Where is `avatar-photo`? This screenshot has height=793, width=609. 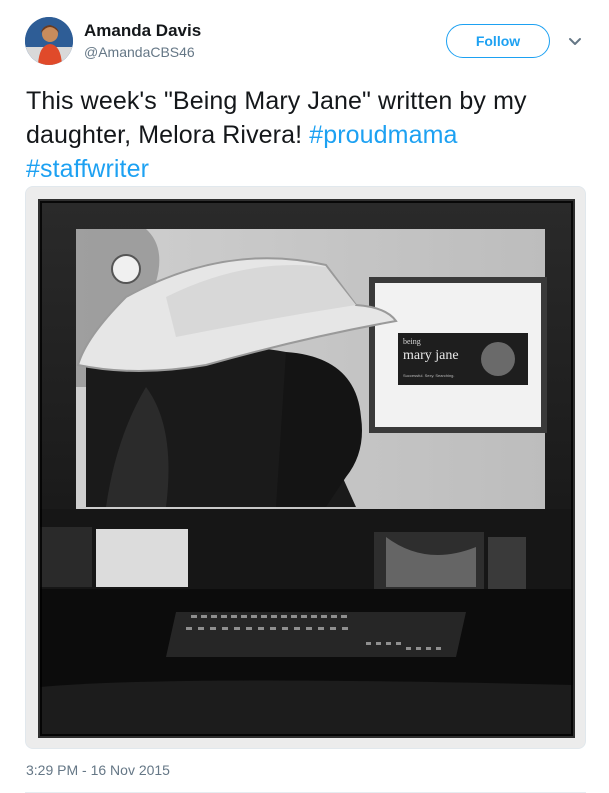 avatar-photo is located at coordinates (49, 41).